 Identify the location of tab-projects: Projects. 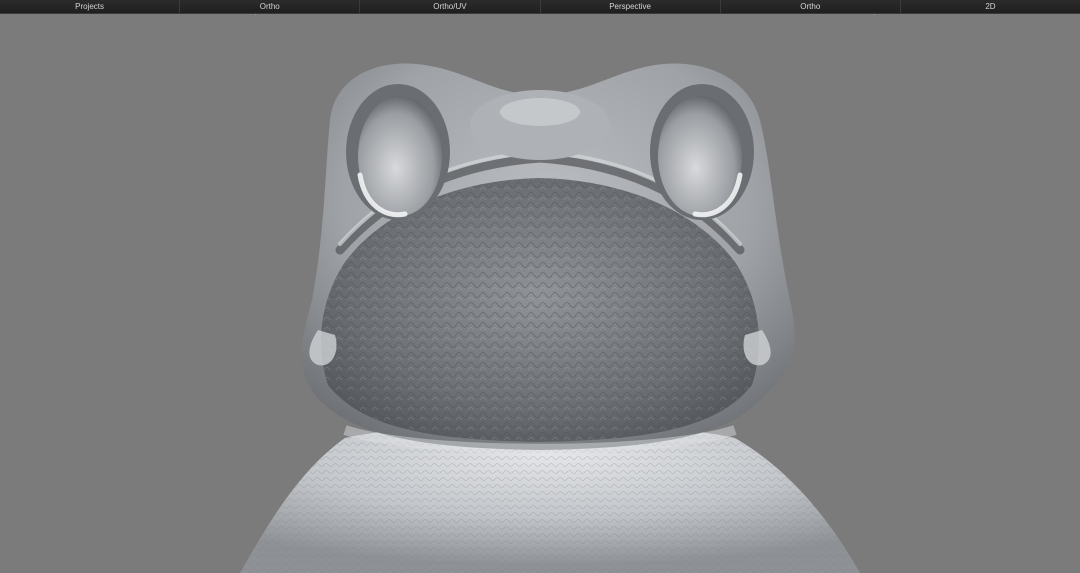
(90, 6).